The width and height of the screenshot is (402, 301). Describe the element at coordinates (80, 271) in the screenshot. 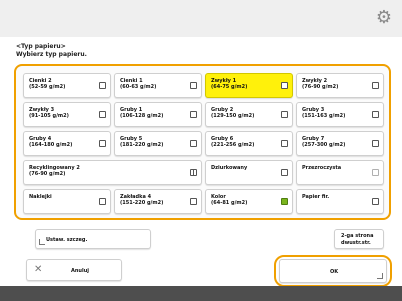

I see `cancel-label: Anuluj` at that location.